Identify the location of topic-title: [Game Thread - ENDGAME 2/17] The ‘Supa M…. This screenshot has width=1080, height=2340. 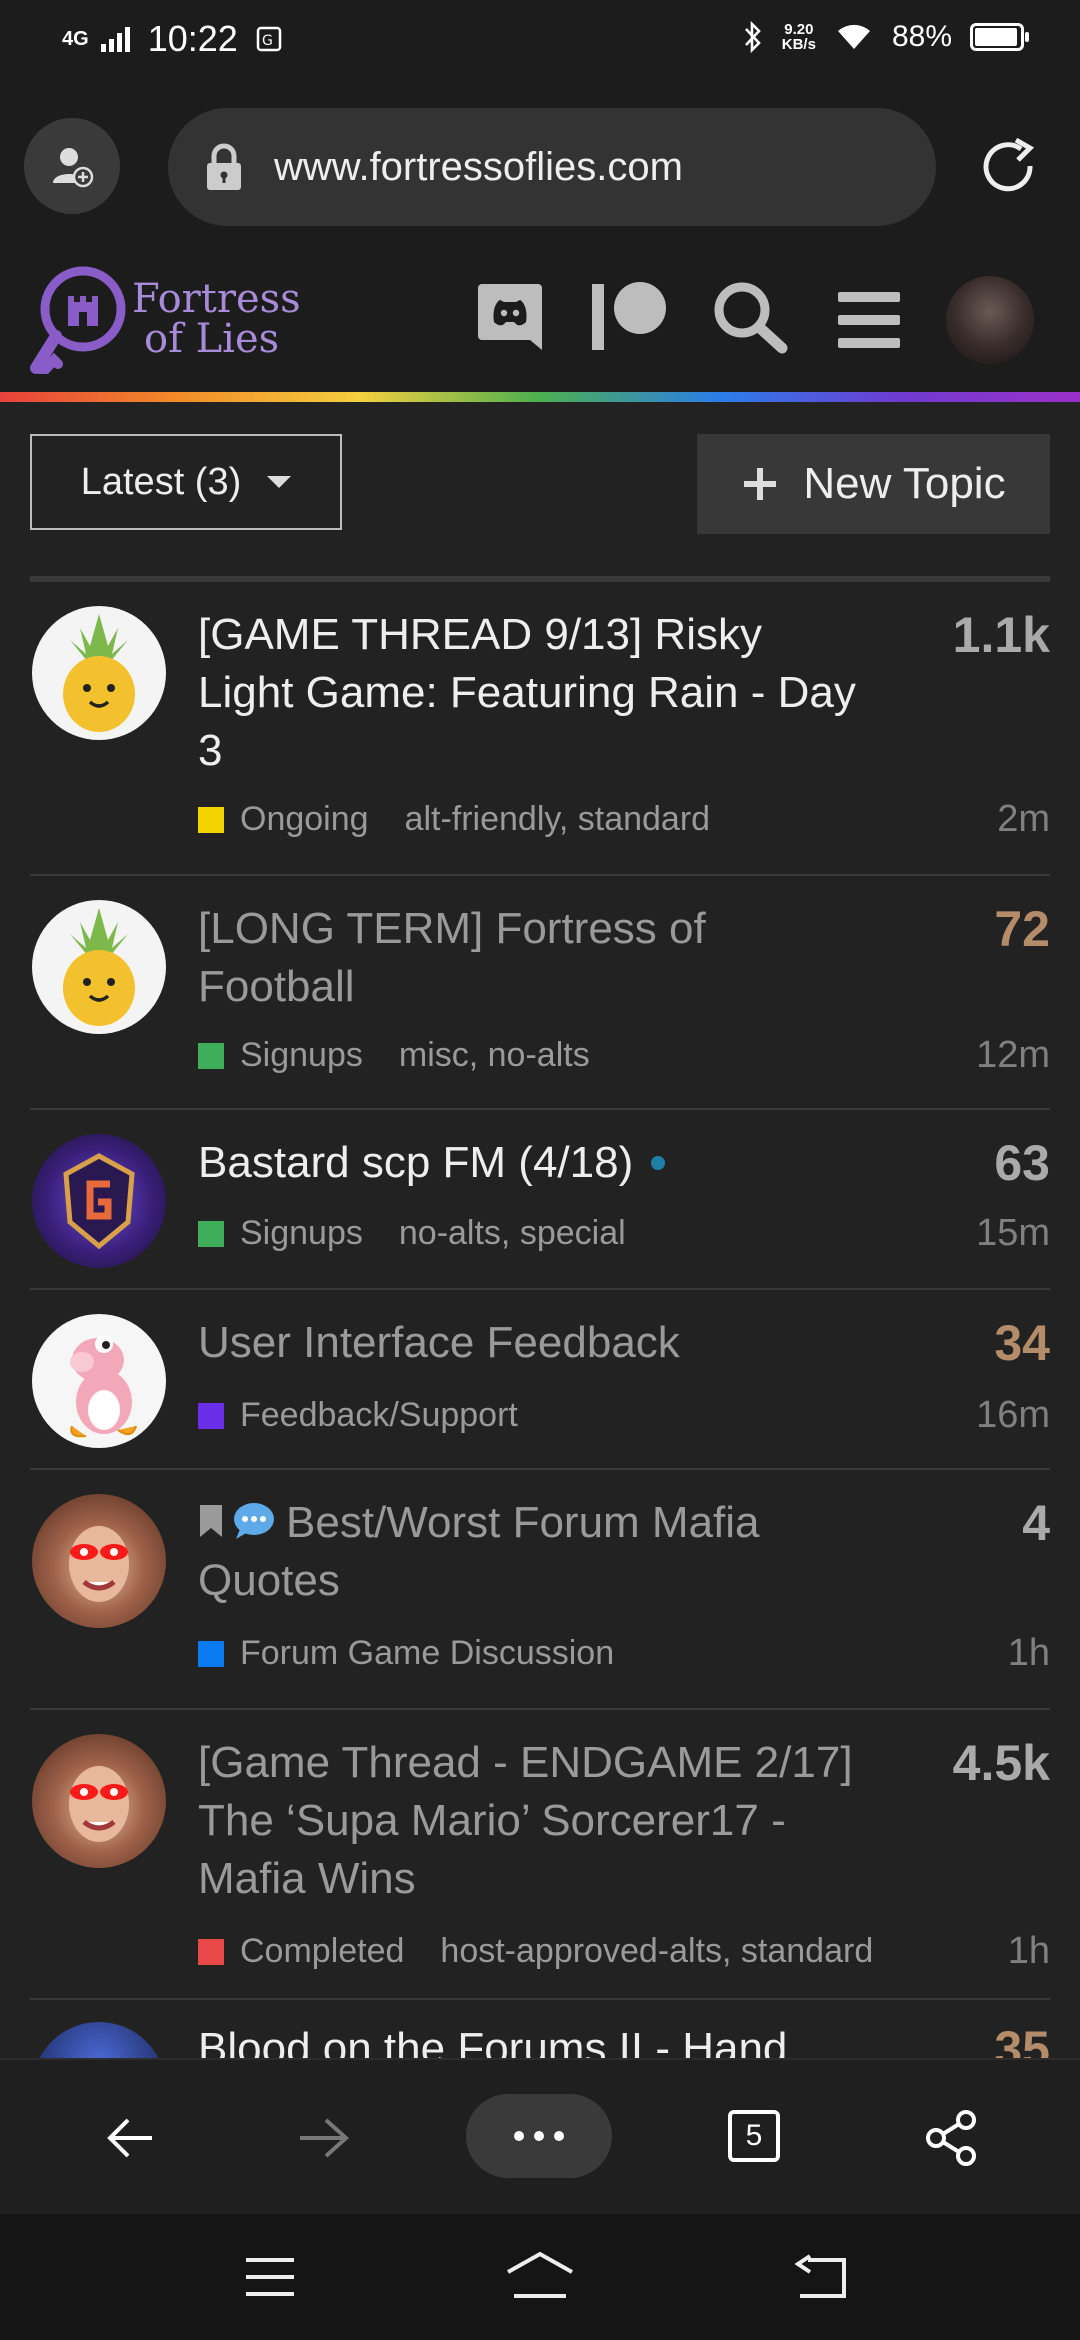
(528, 1821).